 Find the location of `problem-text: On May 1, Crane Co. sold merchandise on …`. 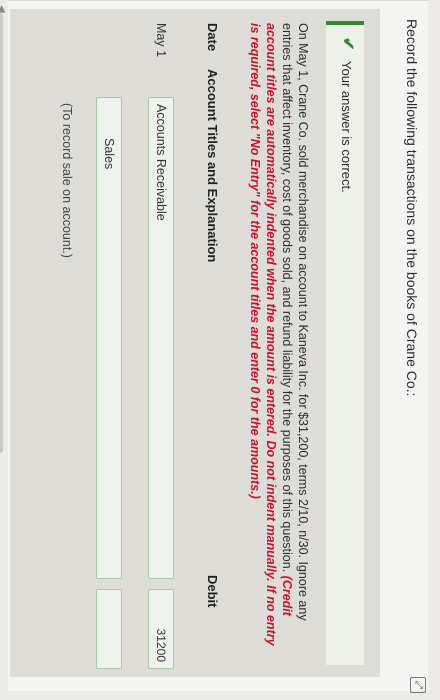

problem-text: On May 1, Crane Co. sold merchandise on … is located at coordinates (295, 322).